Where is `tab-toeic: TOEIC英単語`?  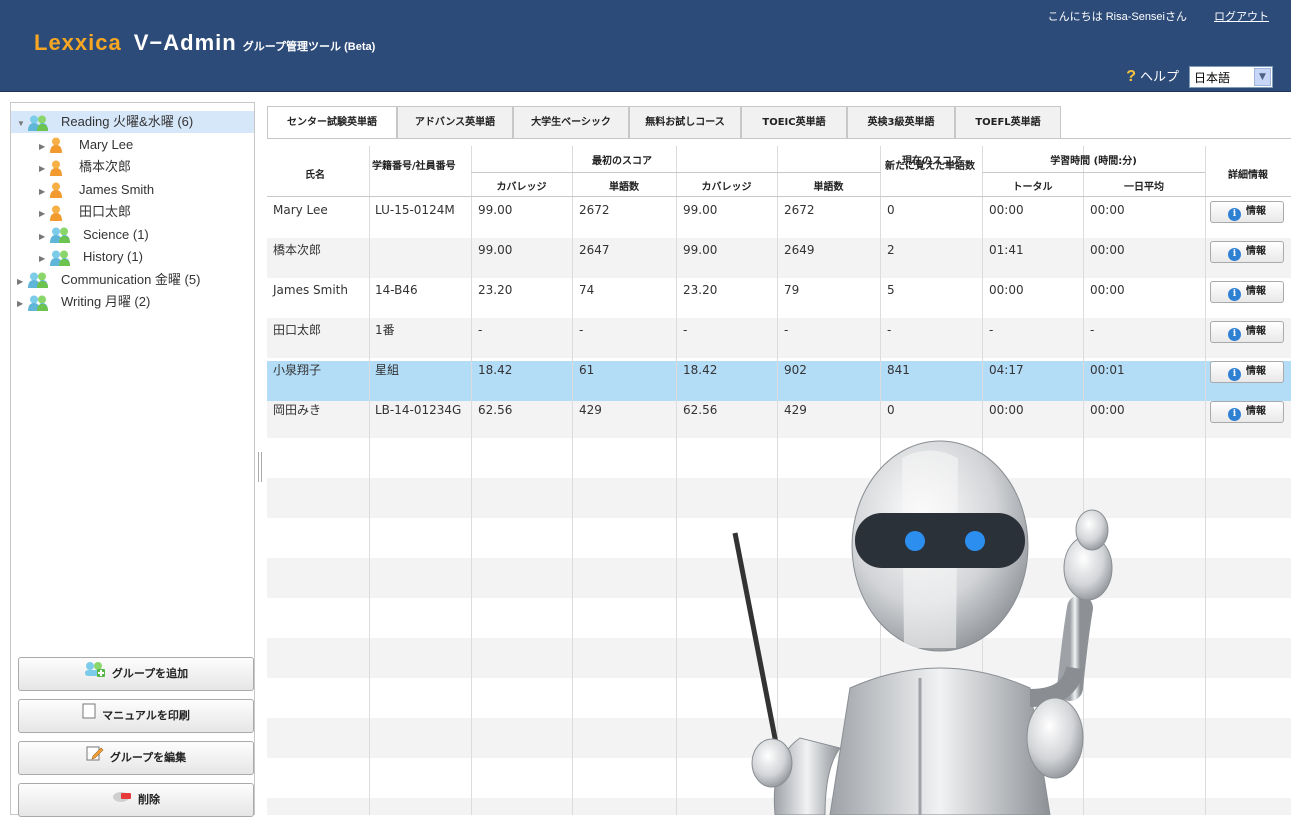 tab-toeic: TOEIC英単語 is located at coordinates (794, 122).